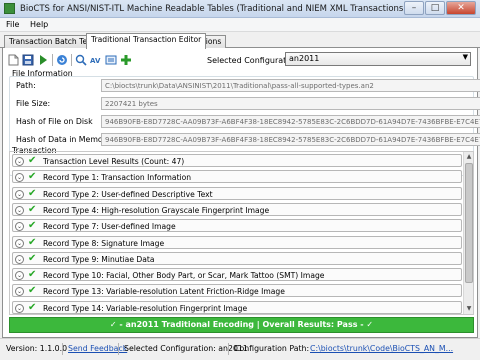 This screenshot has width=480, height=360. I want to click on toolbar: AV, so click(71, 60).